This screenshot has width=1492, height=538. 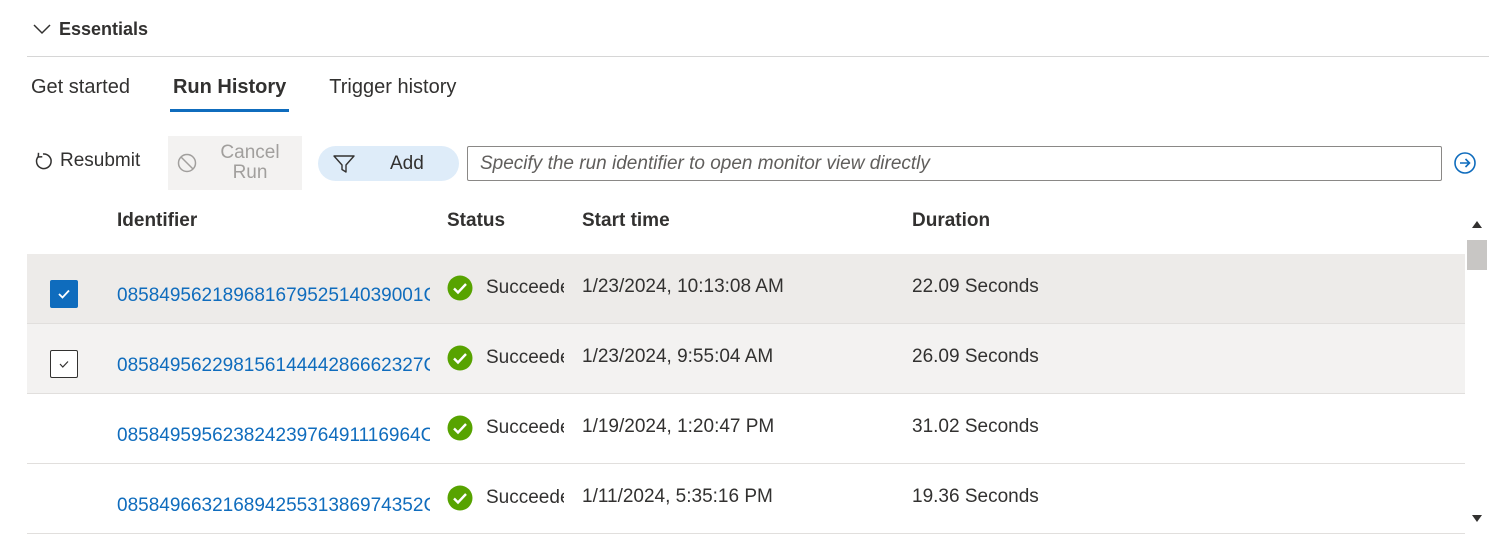 I want to click on essentials-divider, so click(x=758, y=56).